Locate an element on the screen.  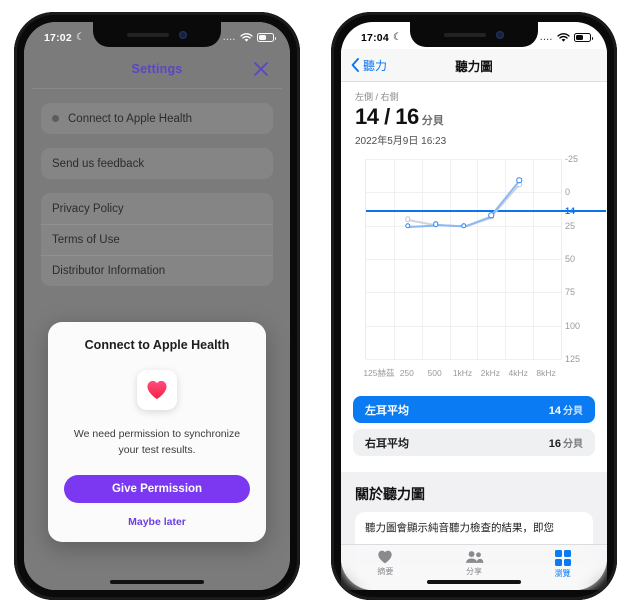
y-axis-tick: -25 is located at coordinates (572, 159).